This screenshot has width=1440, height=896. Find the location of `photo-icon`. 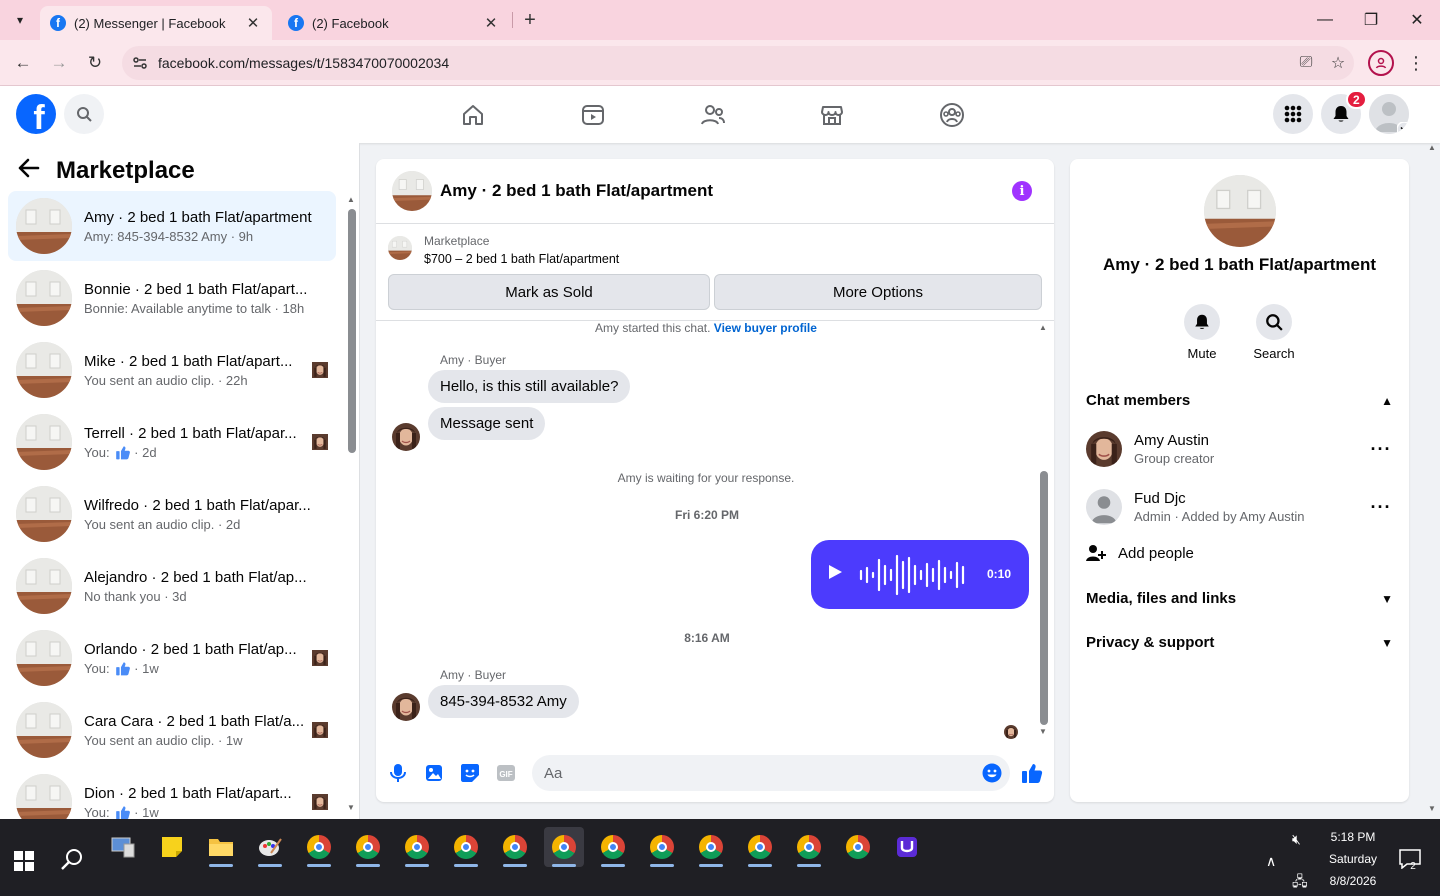

photo-icon is located at coordinates (434, 773).